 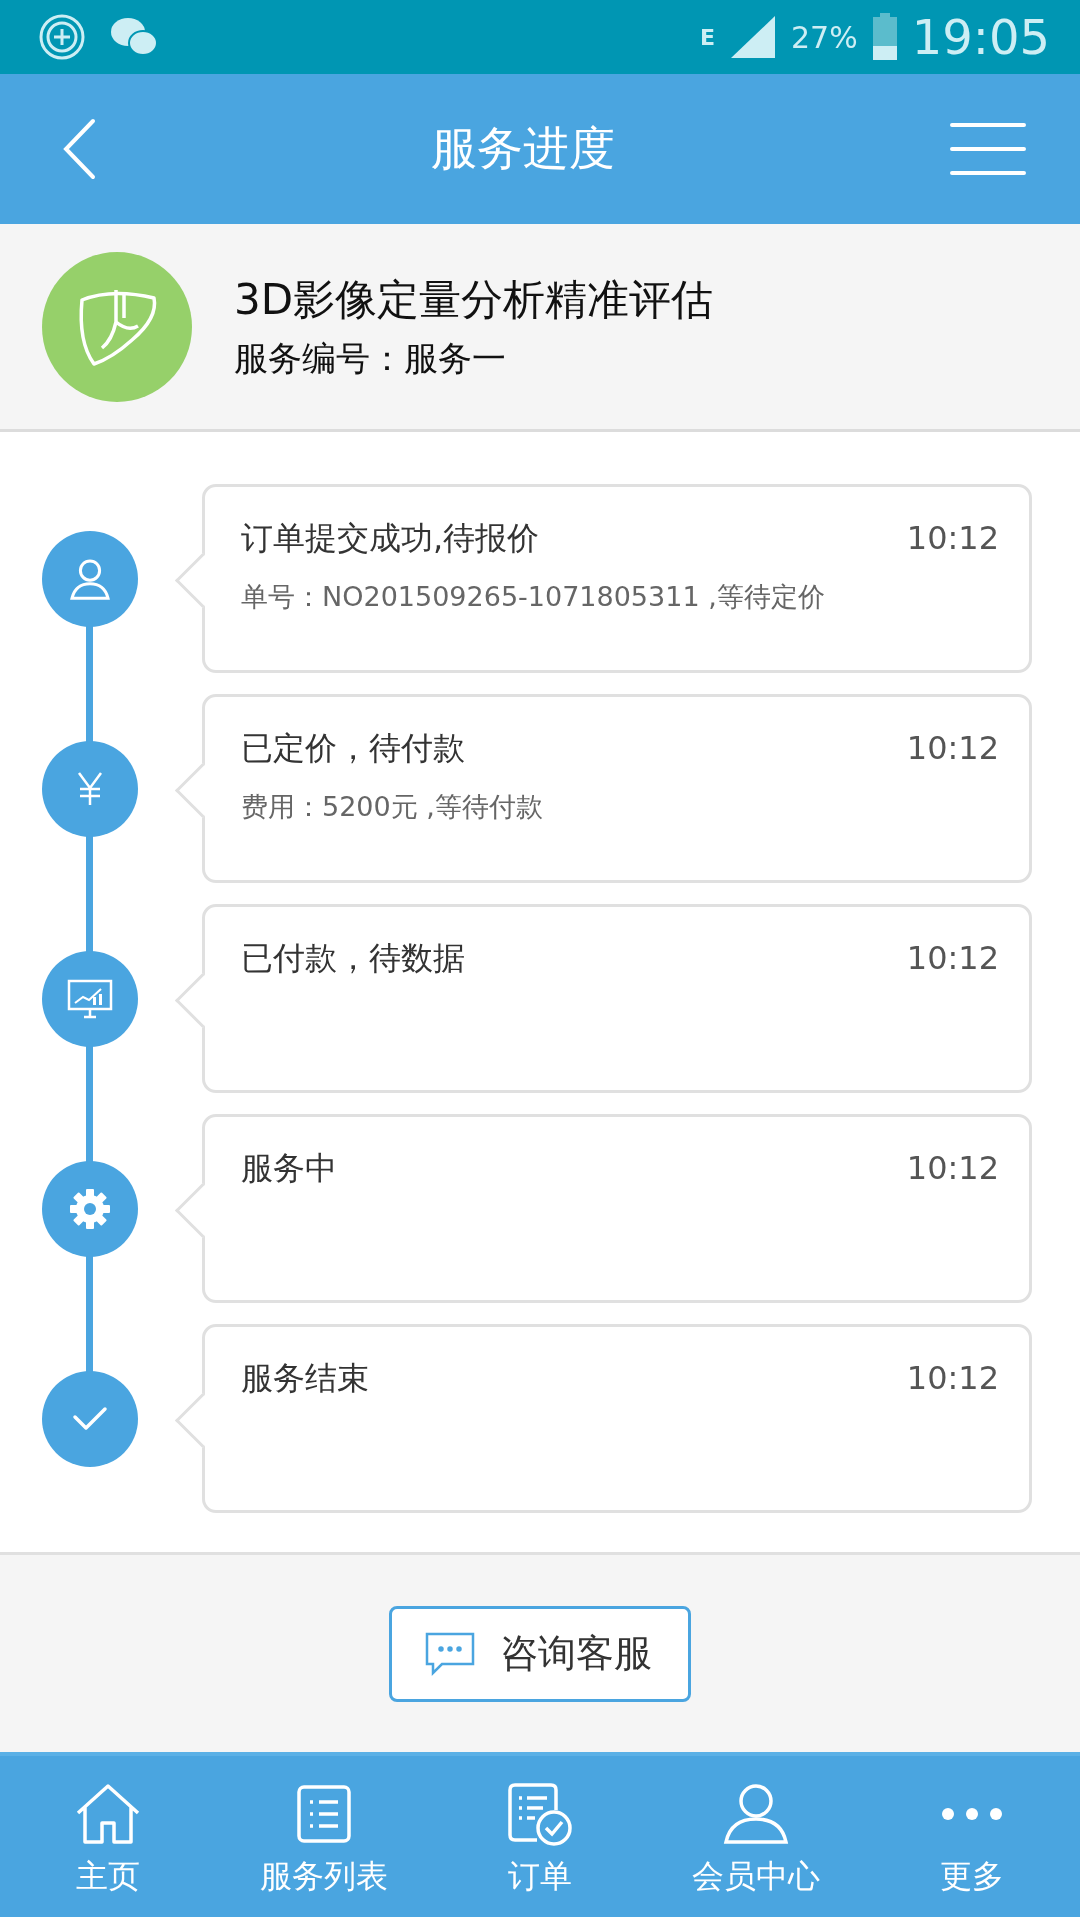 I want to click on nav-item: 会员中心, so click(x=756, y=1836).